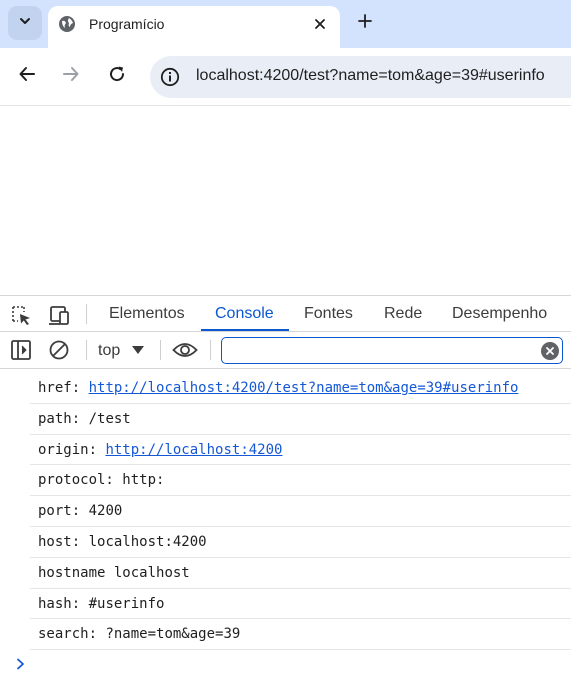 This screenshot has height=690, width=571. Describe the element at coordinates (68, 634) in the screenshot. I see `message-key: search:` at that location.